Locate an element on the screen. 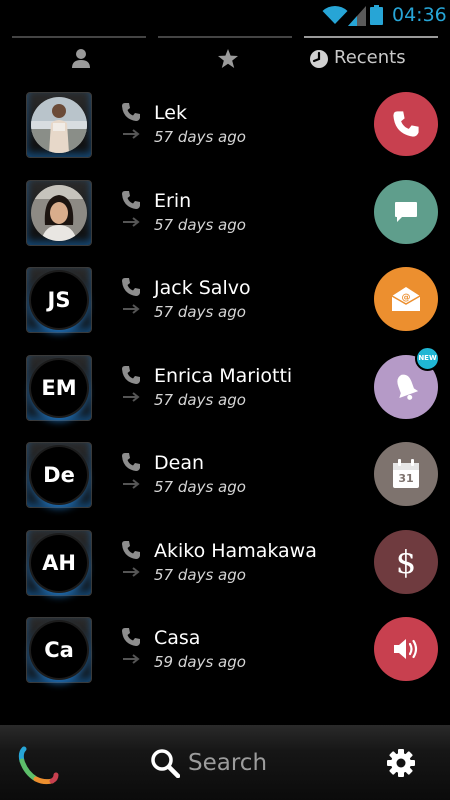 This screenshot has height=800, width=450. calendar-icon: 31 is located at coordinates (406, 474).